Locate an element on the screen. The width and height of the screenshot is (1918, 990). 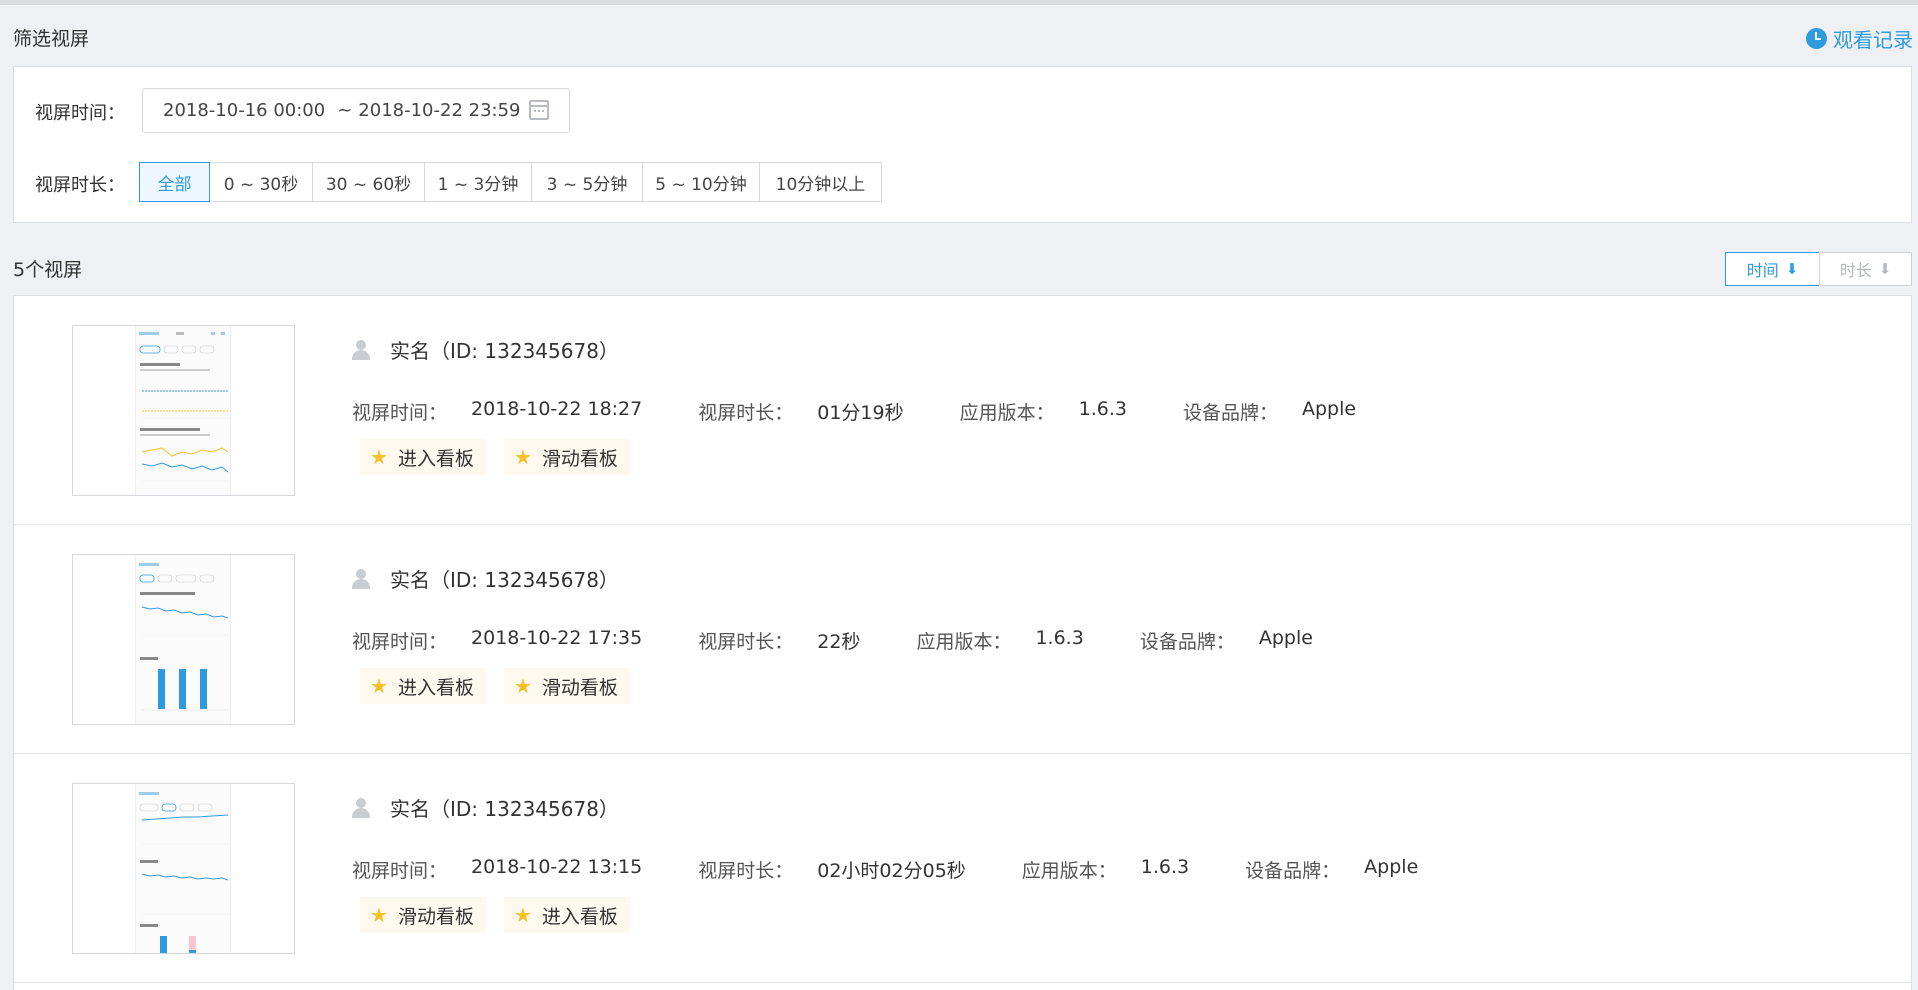
time-filter-label: 视屏时间： is located at coordinates (80, 113).